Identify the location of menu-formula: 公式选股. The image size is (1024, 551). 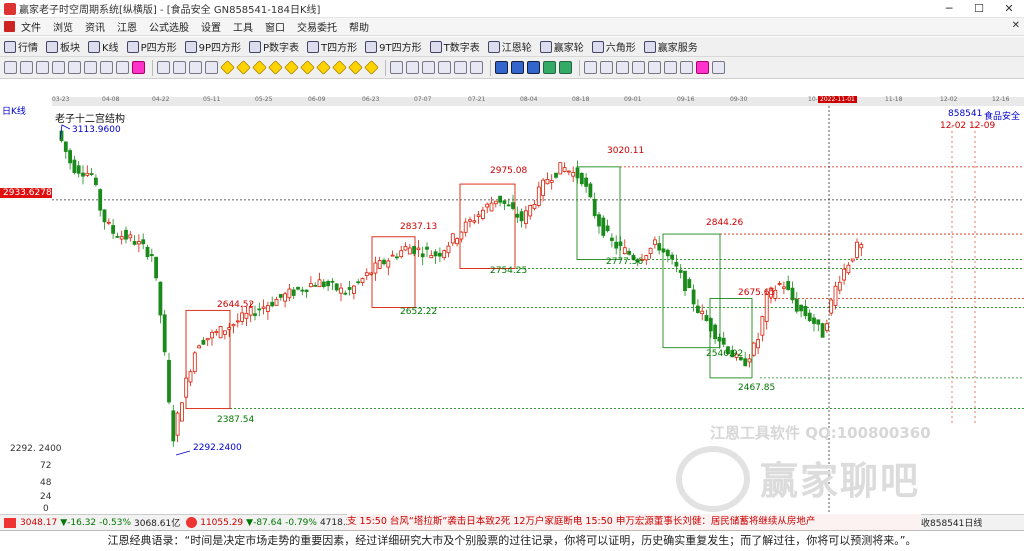
(169, 26).